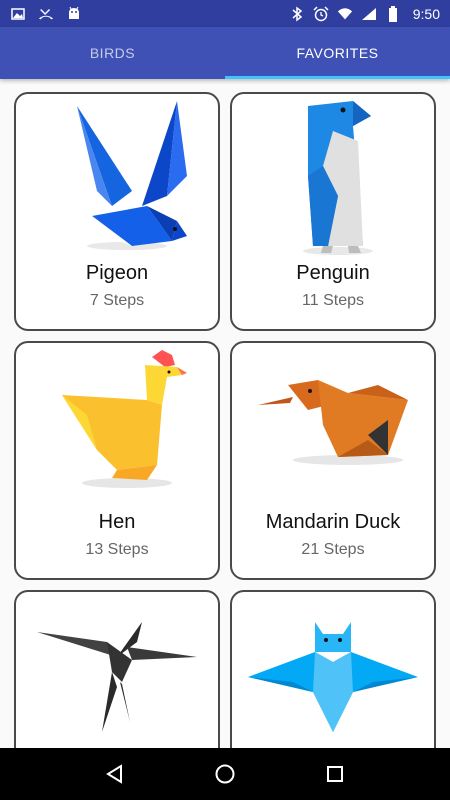  Describe the element at coordinates (18, 14) in the screenshot. I see `image-icon` at that location.